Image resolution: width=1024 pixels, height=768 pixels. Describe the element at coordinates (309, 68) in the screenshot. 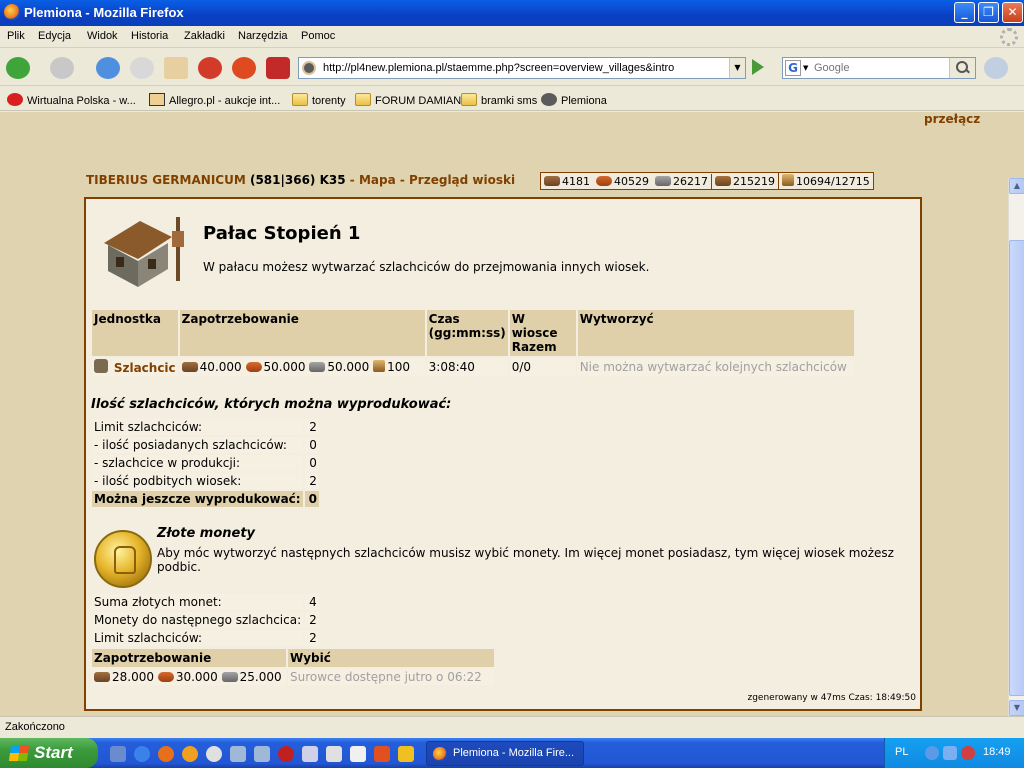

I see `site-icon` at that location.